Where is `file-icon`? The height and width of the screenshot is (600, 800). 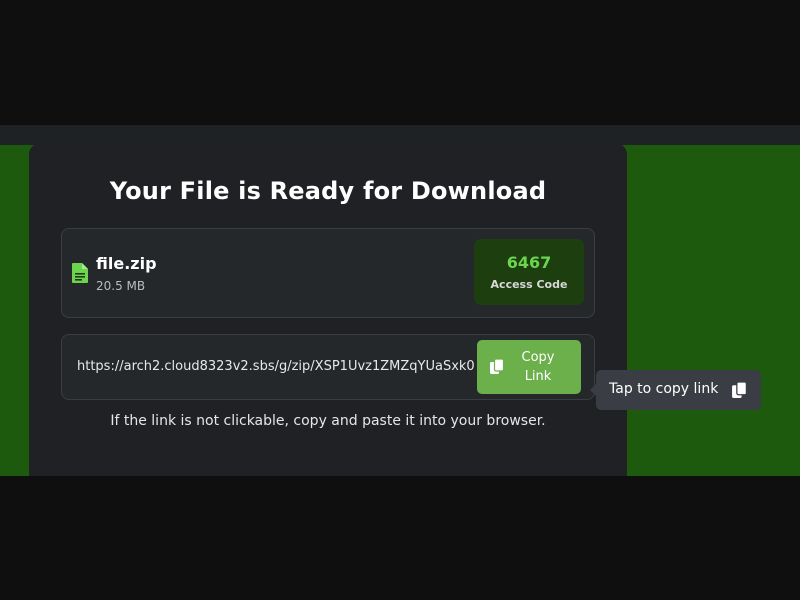
file-icon is located at coordinates (80, 273).